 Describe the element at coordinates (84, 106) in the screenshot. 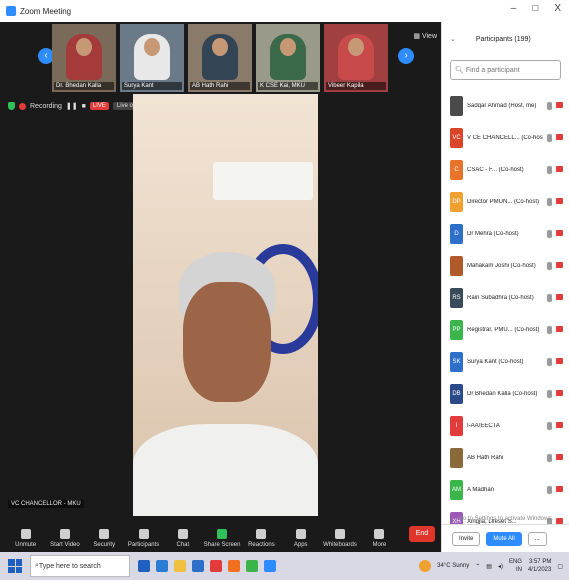

I see `stop-recording-icon: ■` at that location.